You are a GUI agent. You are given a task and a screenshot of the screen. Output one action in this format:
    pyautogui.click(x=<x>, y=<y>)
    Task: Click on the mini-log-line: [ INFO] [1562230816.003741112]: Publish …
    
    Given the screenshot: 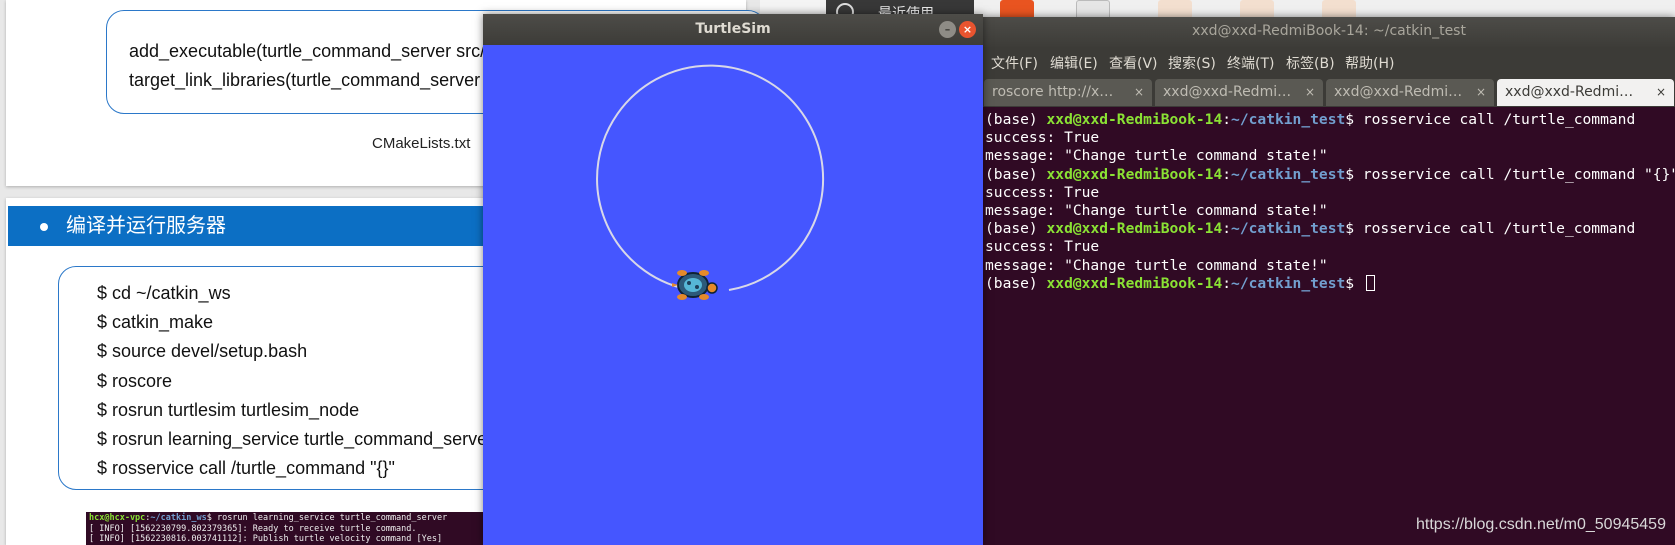 What is the action you would take?
    pyautogui.click(x=266, y=539)
    